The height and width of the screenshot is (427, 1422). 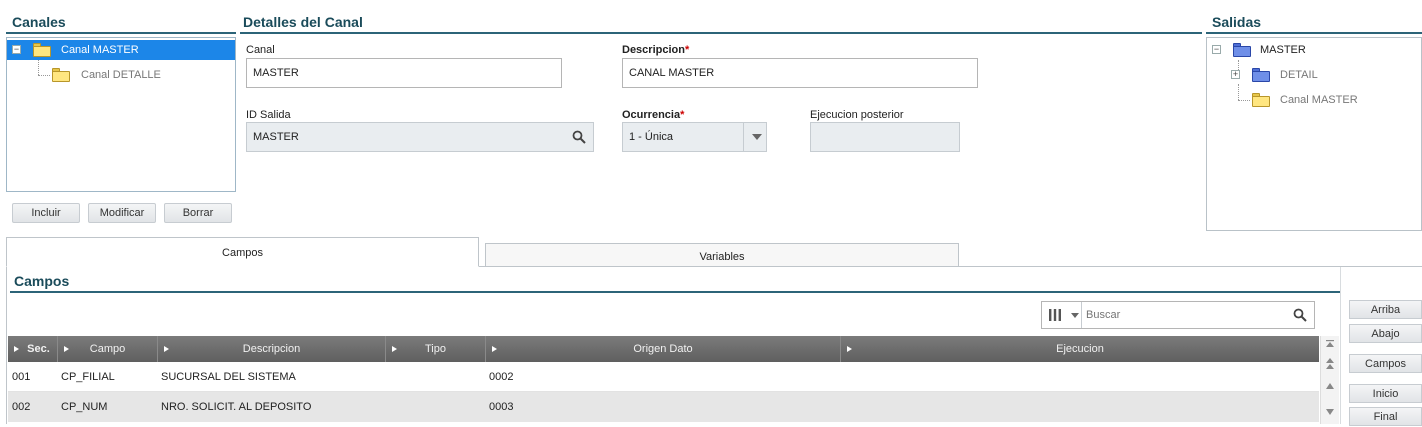 What do you see at coordinates (1385, 309) in the screenshot?
I see `arriba-button: Arriba` at bounding box center [1385, 309].